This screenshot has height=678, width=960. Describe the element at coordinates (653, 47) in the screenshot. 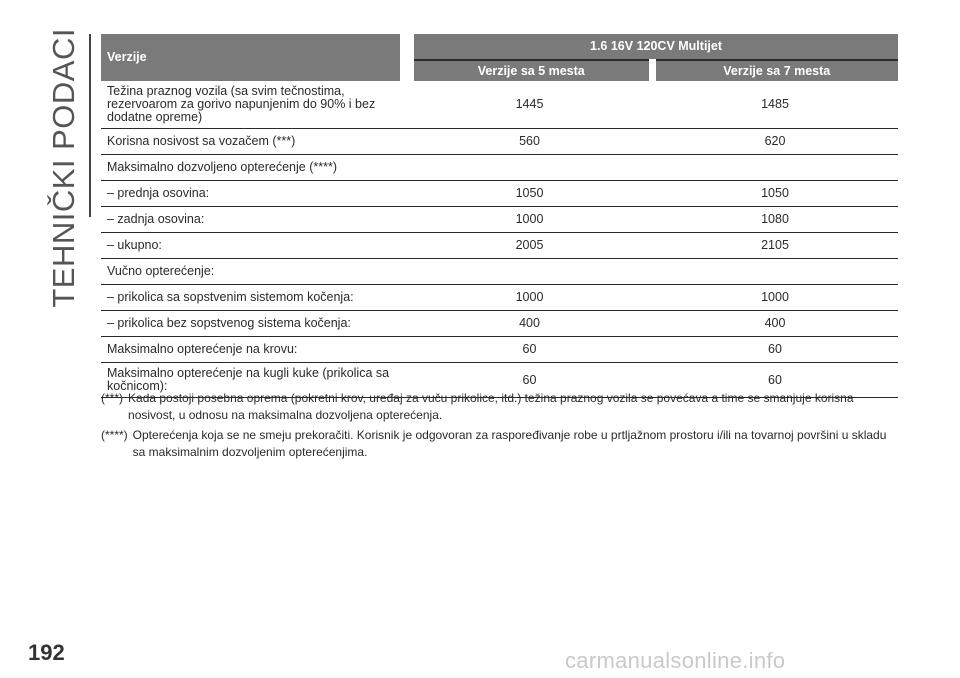

I see `header-engine: 1.6 16V 120CV Multijet` at that location.